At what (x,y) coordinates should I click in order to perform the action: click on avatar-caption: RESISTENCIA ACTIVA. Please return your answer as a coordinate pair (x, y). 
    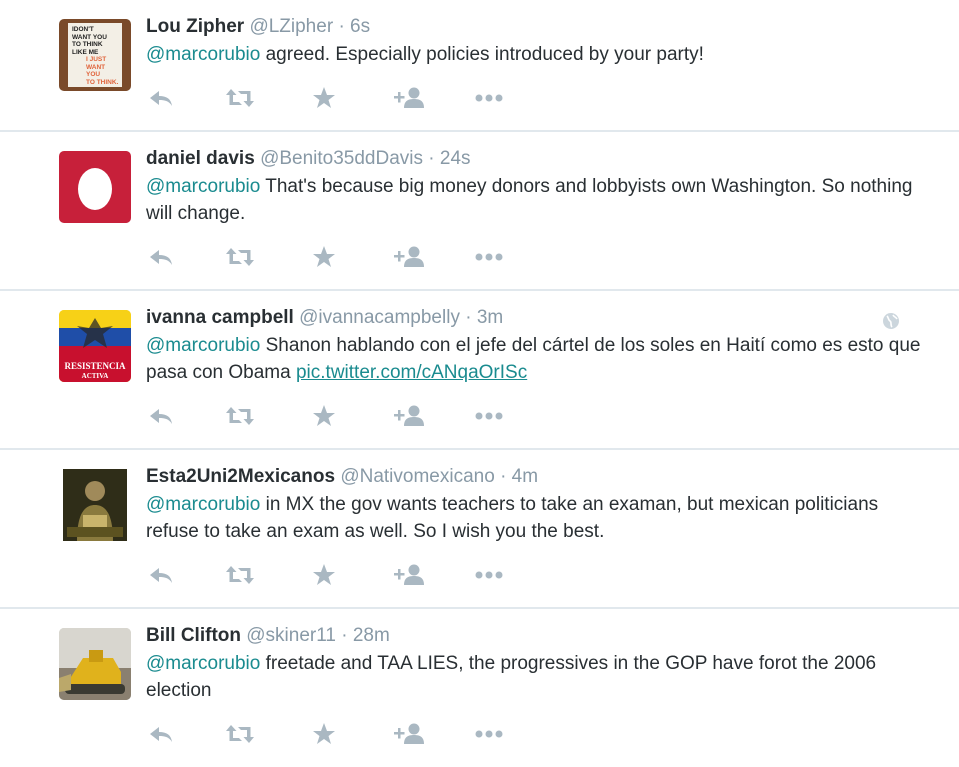
    Looking at the image, I should click on (95, 371).